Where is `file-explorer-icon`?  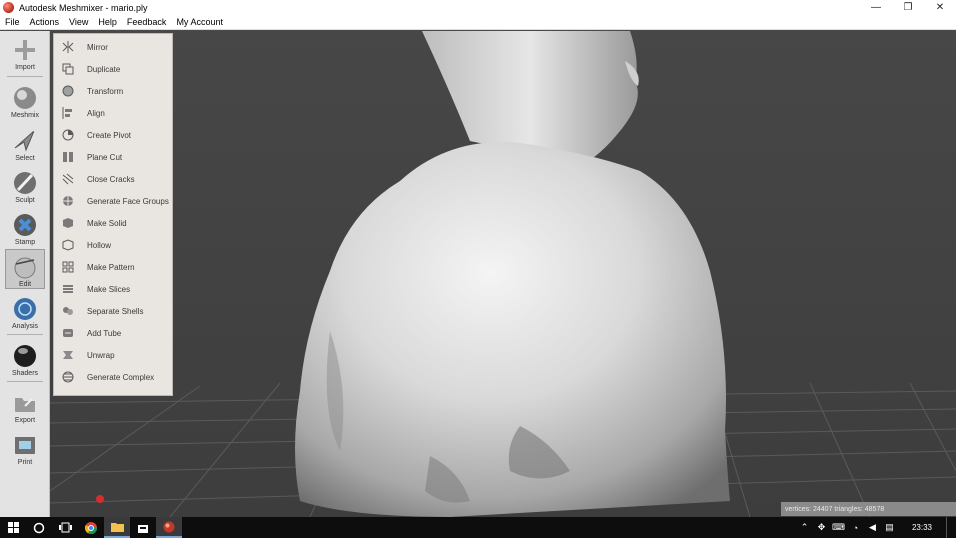
file-explorer-icon is located at coordinates (117, 527).